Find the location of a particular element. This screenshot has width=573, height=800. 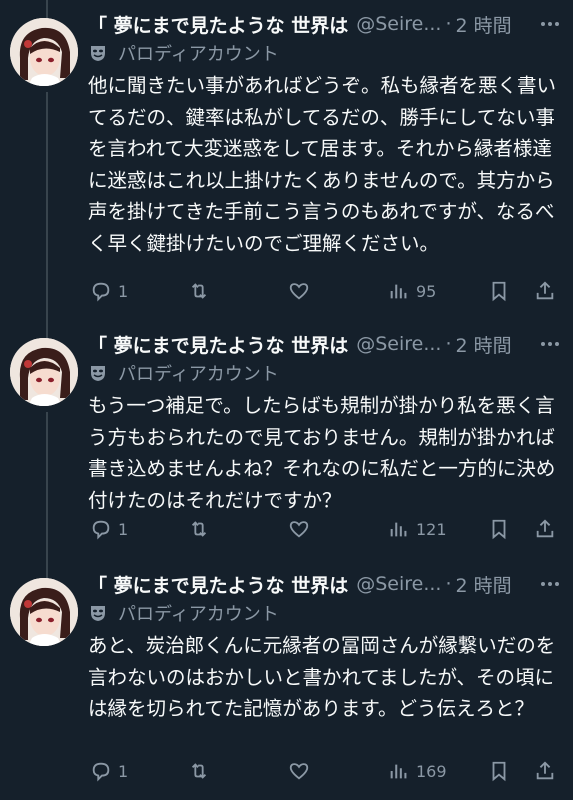

views-button: 169 is located at coordinates (417, 771).